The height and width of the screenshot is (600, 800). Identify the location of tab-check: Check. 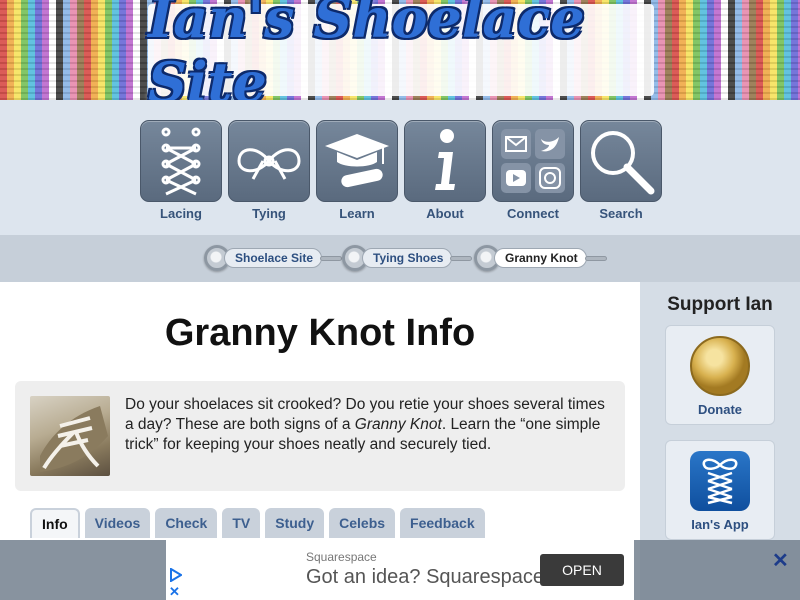
(186, 523).